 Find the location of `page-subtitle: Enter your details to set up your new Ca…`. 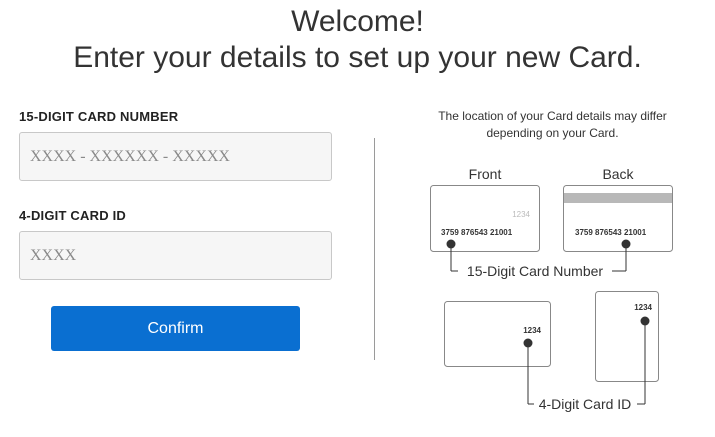

page-subtitle: Enter your details to set up your new Ca… is located at coordinates (357, 57).